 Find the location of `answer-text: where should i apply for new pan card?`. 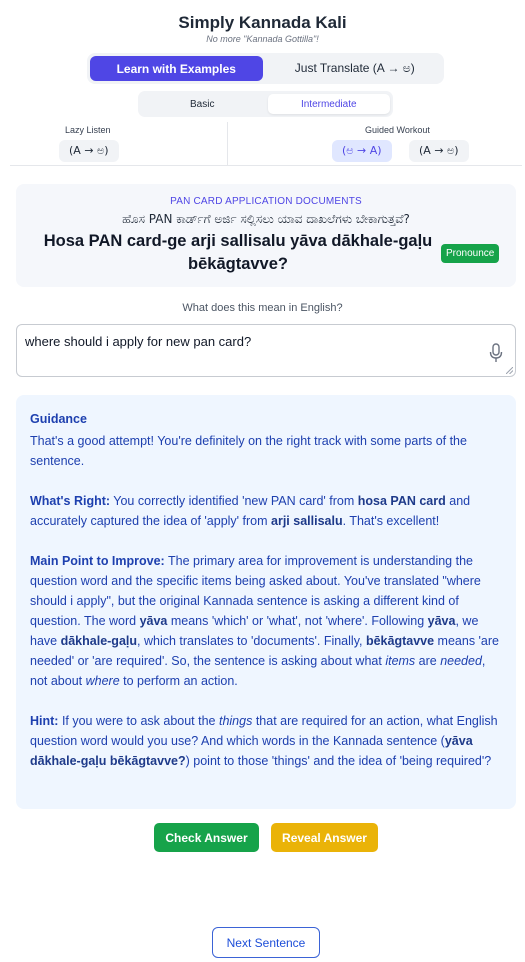

answer-text: where should i apply for new pan card? is located at coordinates (138, 341).